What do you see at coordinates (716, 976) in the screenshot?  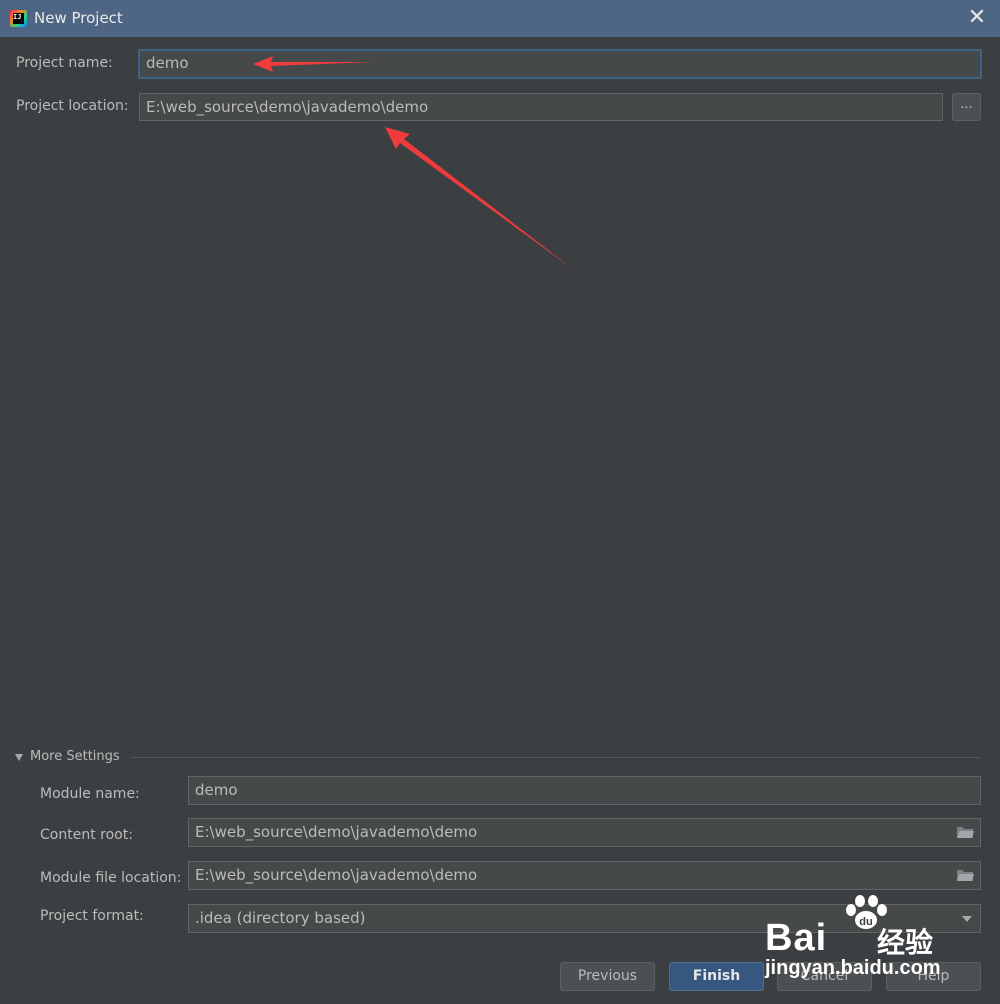 I see `finish-button: Finish` at bounding box center [716, 976].